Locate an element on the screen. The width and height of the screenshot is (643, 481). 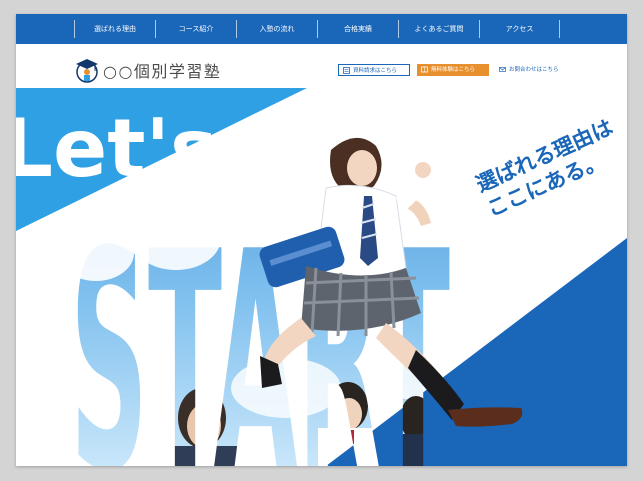
lets-headline: Let's is located at coordinates (117, 148).